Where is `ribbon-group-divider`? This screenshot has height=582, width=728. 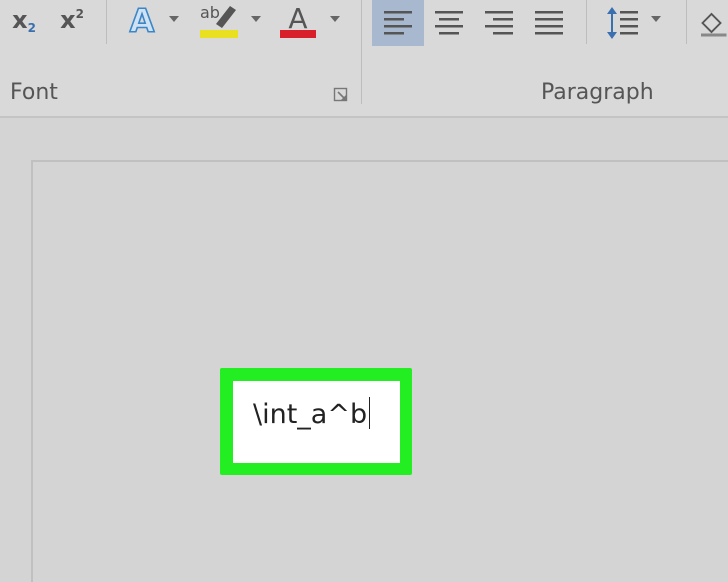 ribbon-group-divider is located at coordinates (361, 52).